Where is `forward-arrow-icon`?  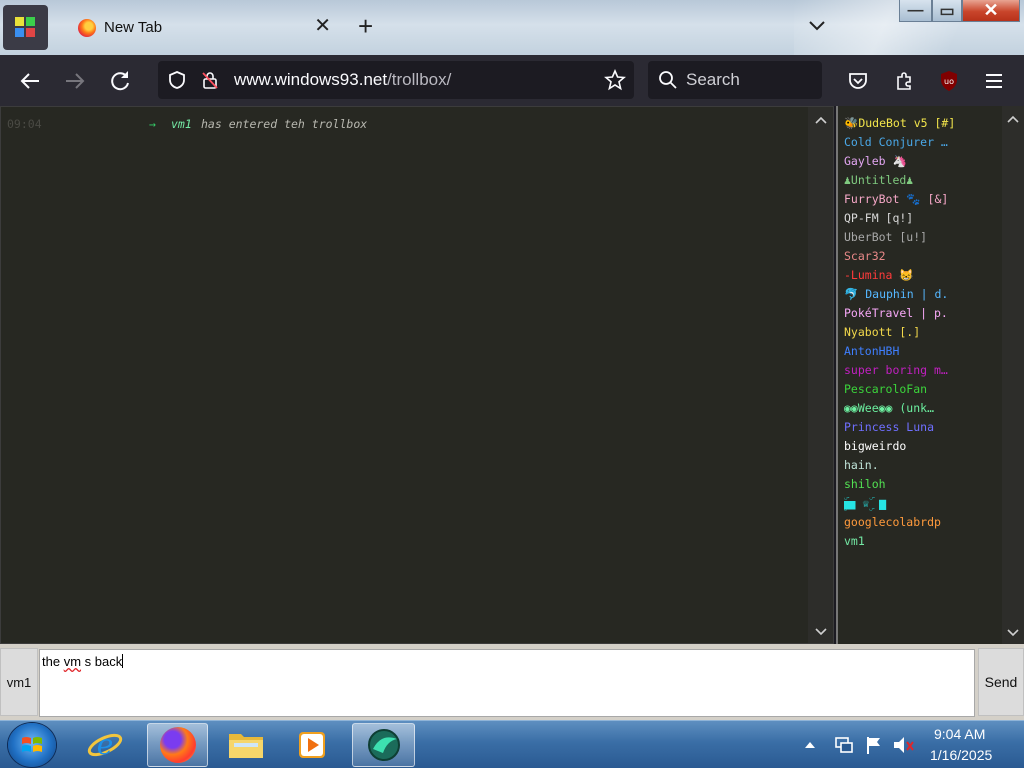 forward-arrow-icon is located at coordinates (75, 81).